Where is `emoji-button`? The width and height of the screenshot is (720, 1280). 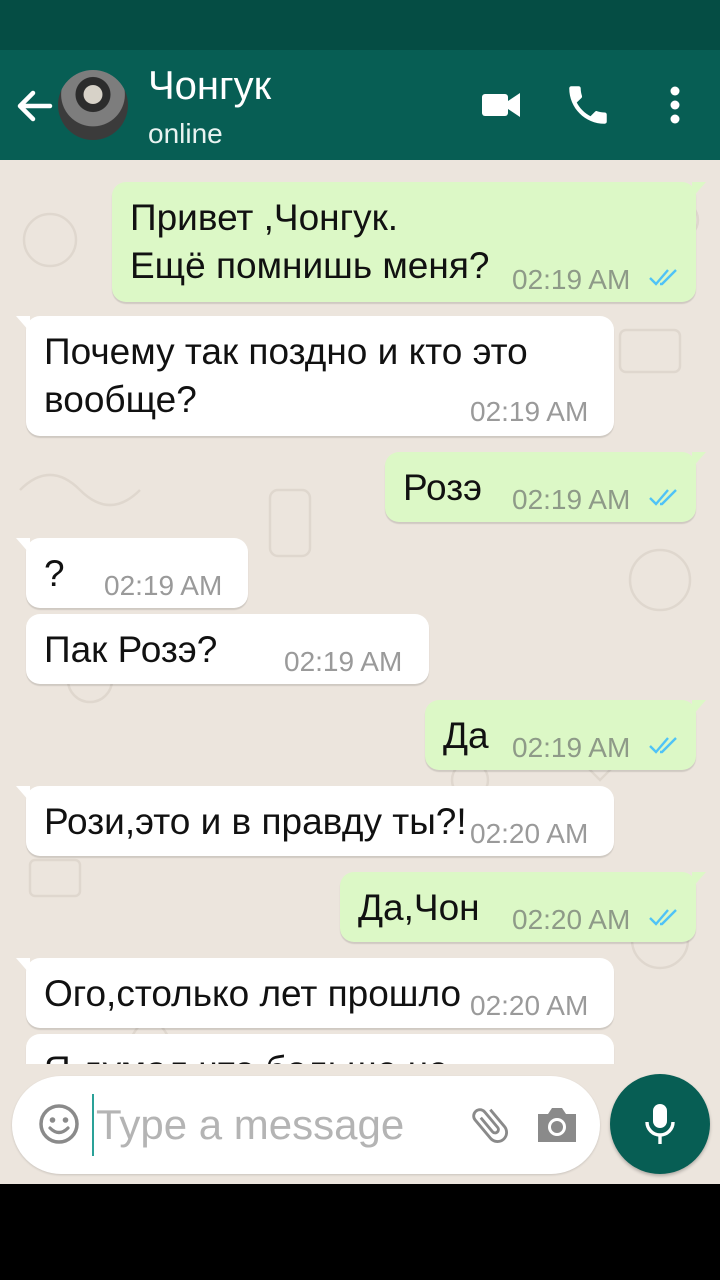
emoji-button is located at coordinates (59, 1124).